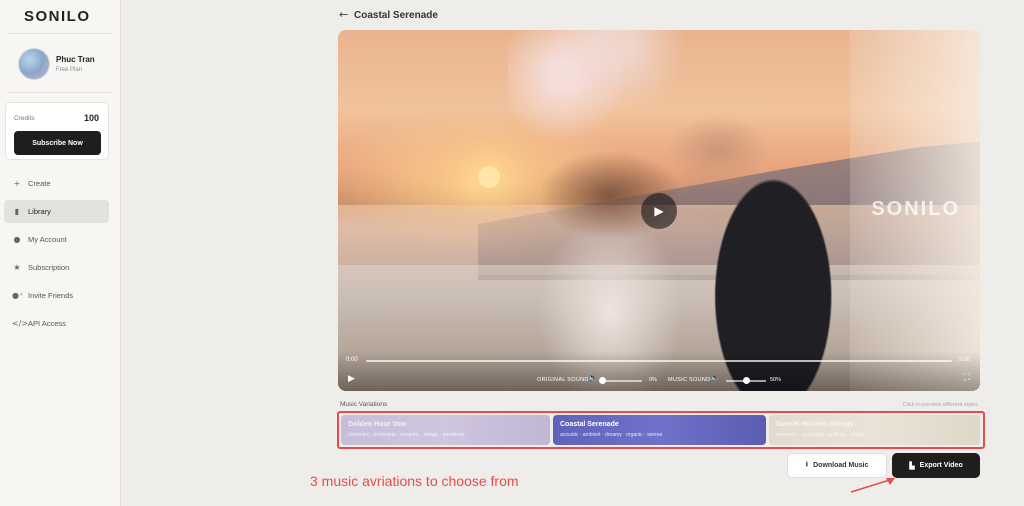 Image resolution: width=1024 pixels, height=506 pixels. What do you see at coordinates (746, 380) in the screenshot?
I see `music-sound-slider-knob` at bounding box center [746, 380].